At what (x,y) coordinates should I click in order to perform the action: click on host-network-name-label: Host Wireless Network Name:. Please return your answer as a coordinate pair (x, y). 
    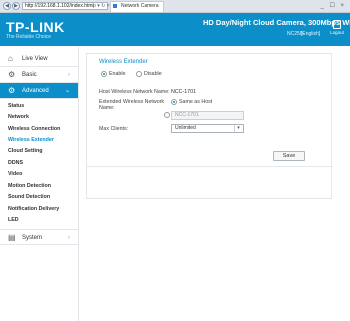
    Looking at the image, I should click on (134, 92).